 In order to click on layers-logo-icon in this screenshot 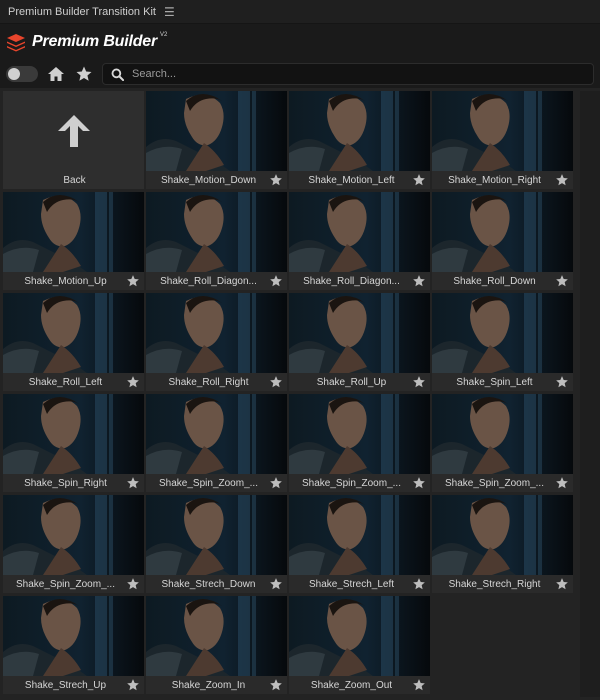, I will do `click(16, 43)`.